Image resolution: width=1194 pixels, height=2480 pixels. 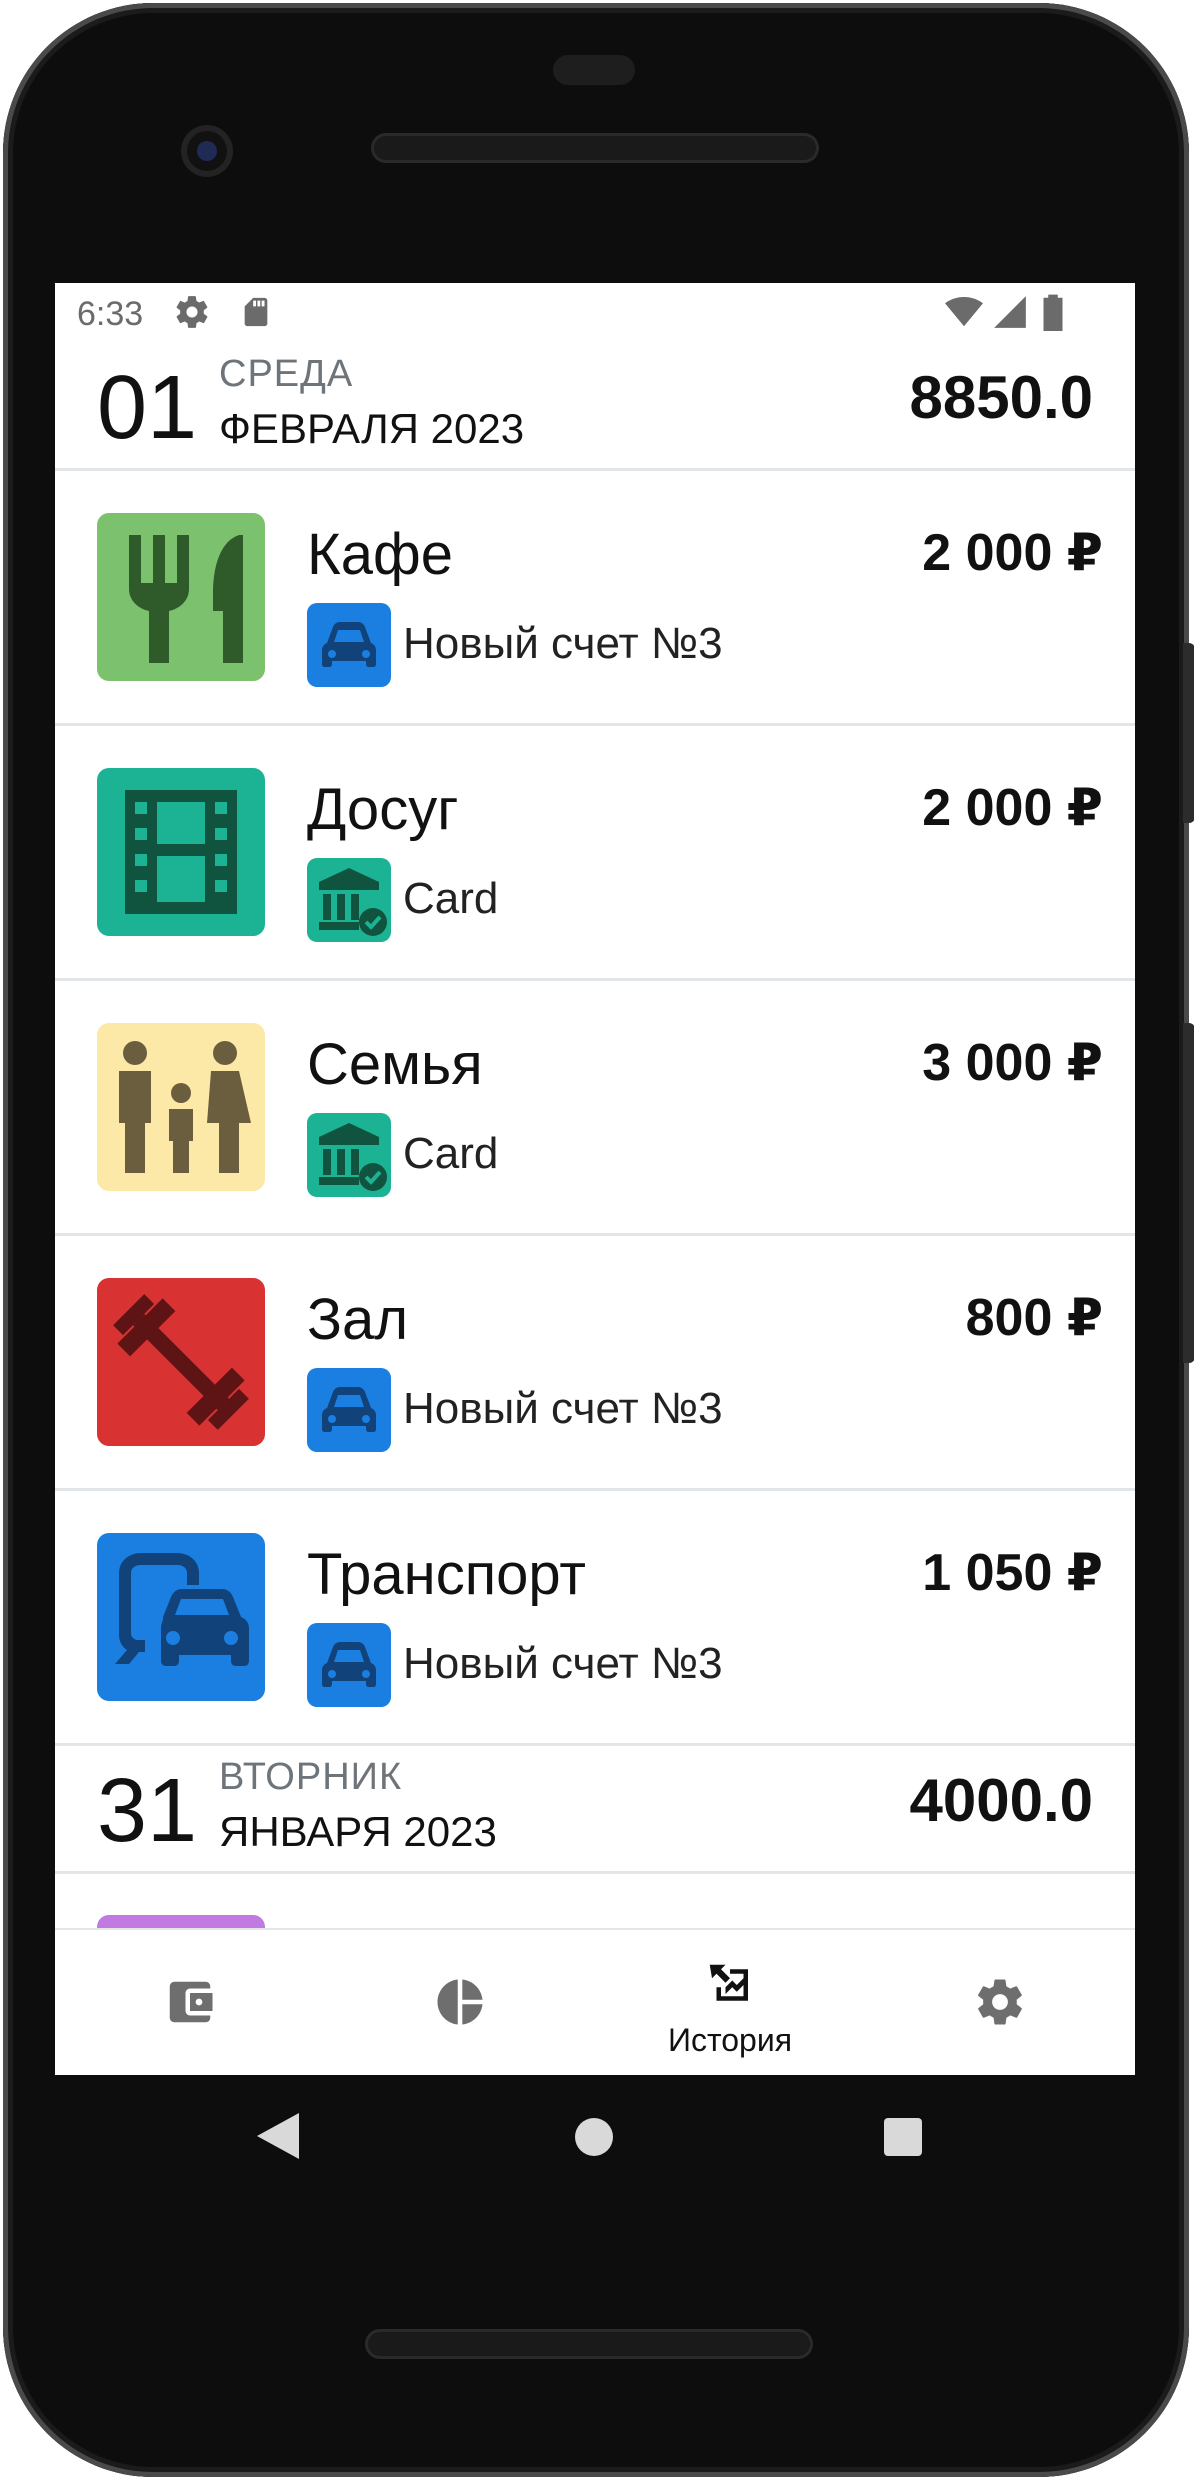 What do you see at coordinates (595, 1363) in the screenshot?
I see `transaction-row: Зал 800 ₽ Новый счет №3` at bounding box center [595, 1363].